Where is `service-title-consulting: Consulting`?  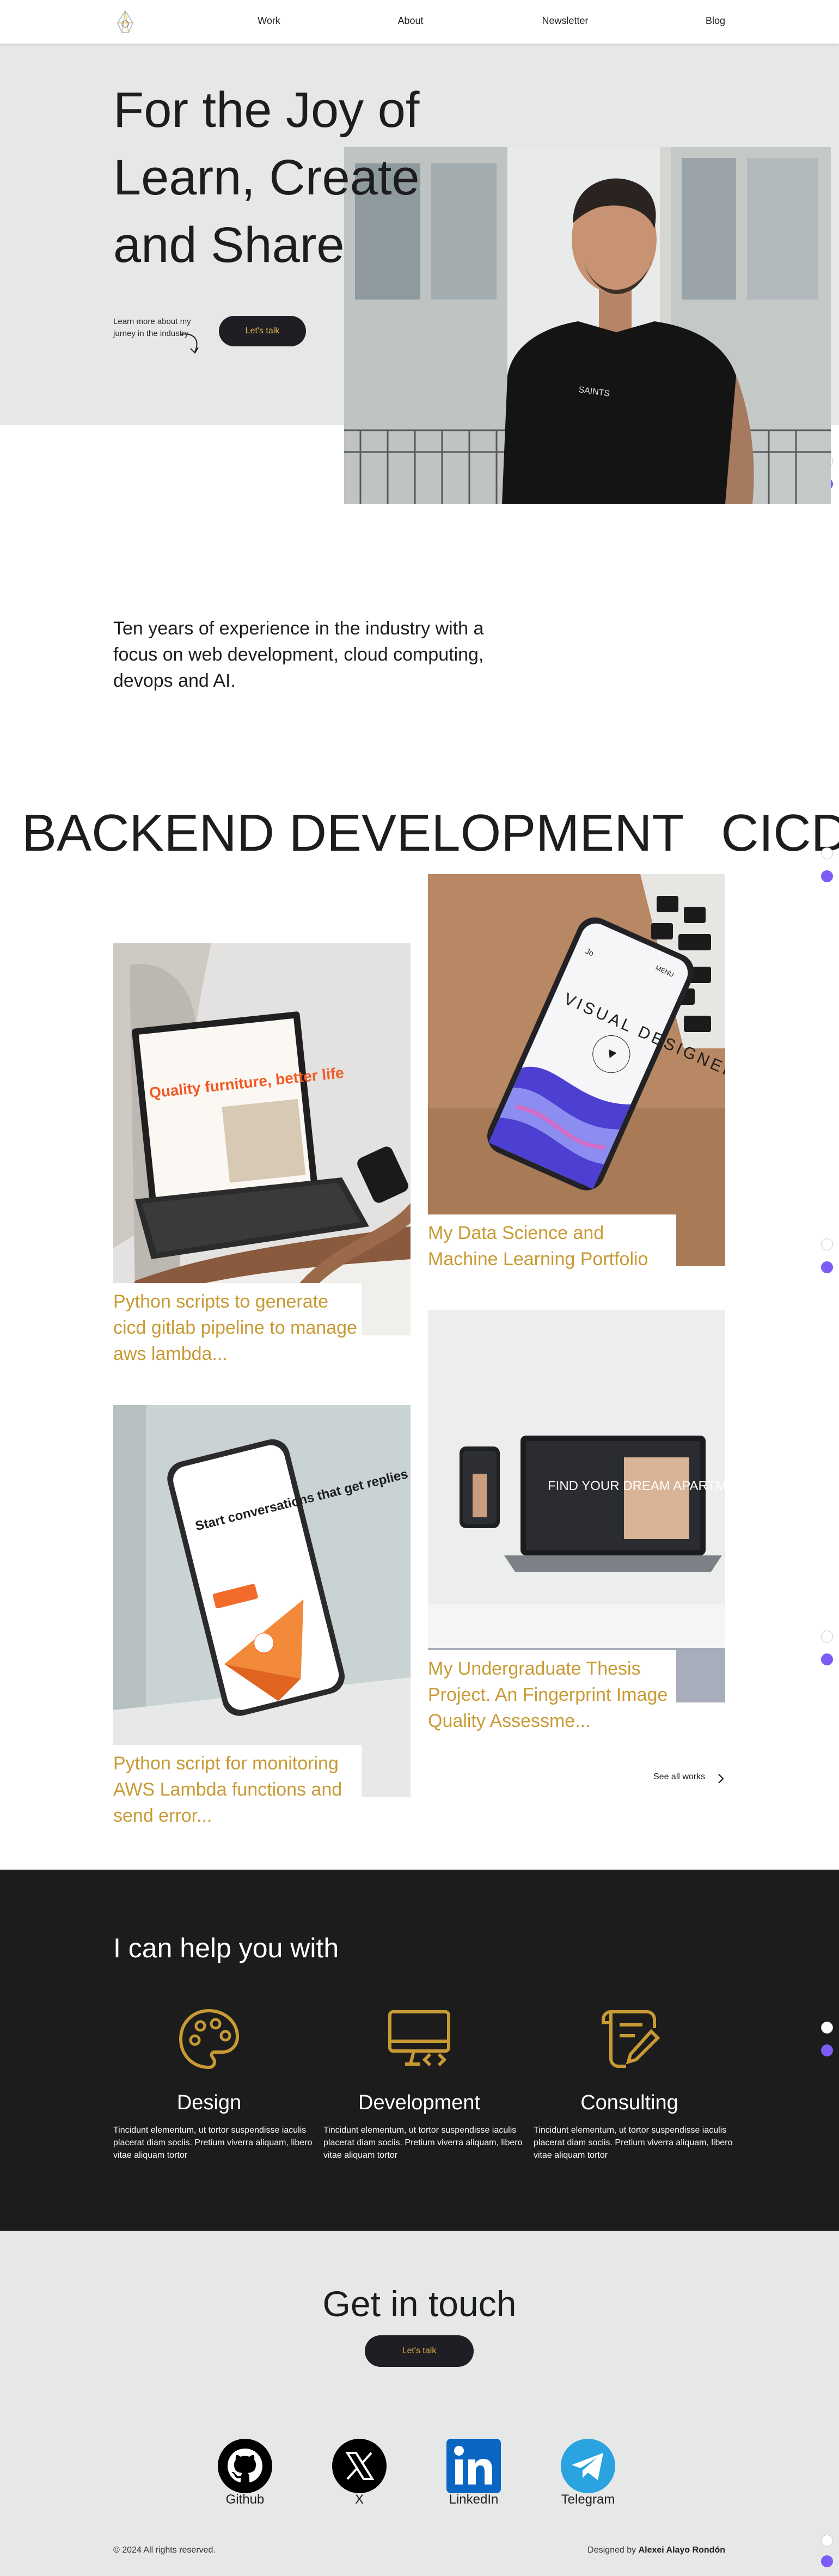 service-title-consulting: Consulting is located at coordinates (629, 2102).